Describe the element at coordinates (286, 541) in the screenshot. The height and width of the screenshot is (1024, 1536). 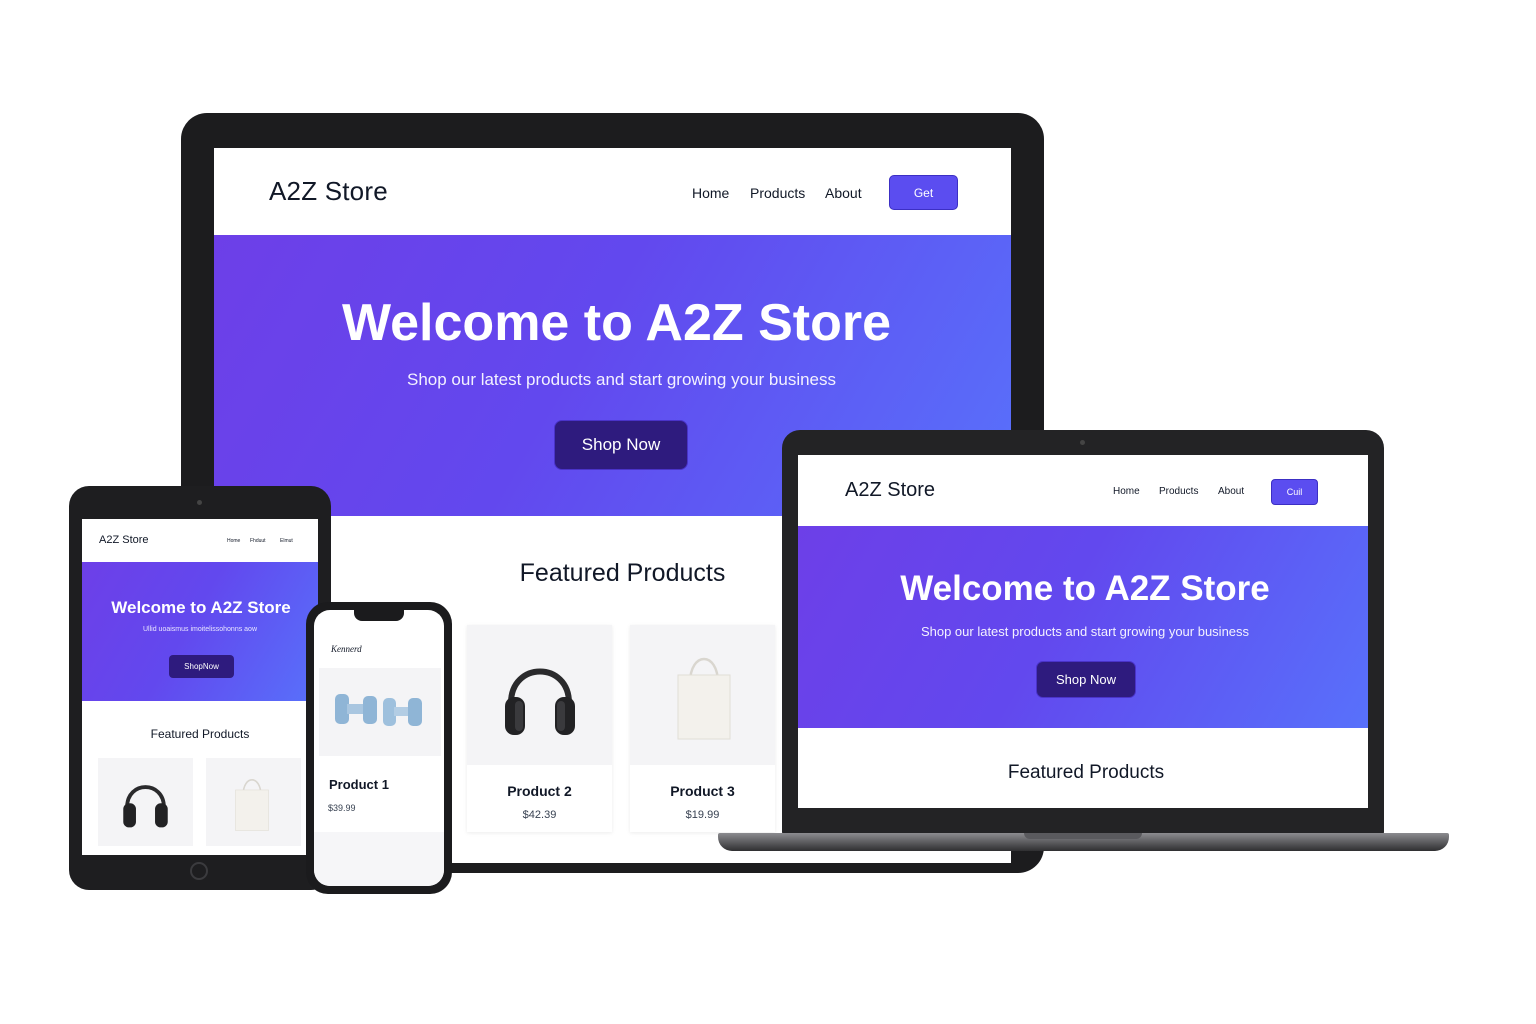
I see `tablet-nav-about: Elmut` at that location.